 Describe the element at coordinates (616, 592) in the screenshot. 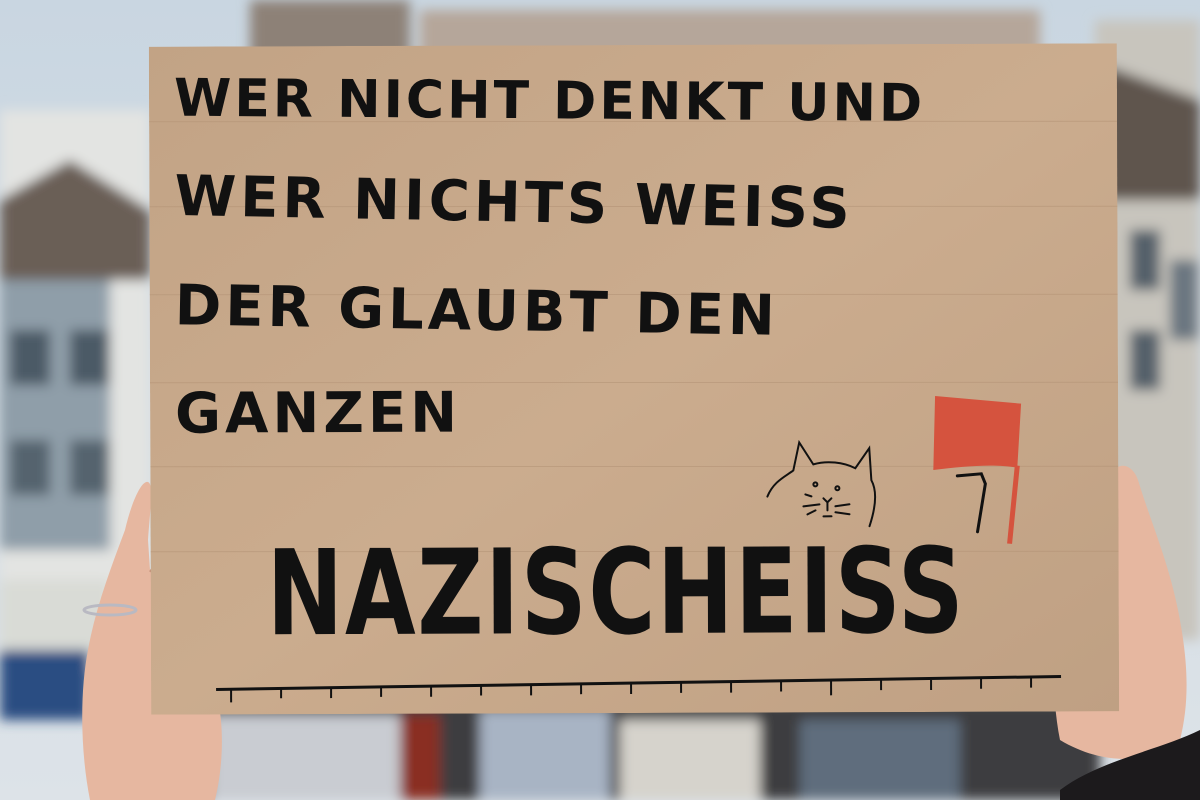

I see `sign-headline: NAZISCHEISS` at that location.